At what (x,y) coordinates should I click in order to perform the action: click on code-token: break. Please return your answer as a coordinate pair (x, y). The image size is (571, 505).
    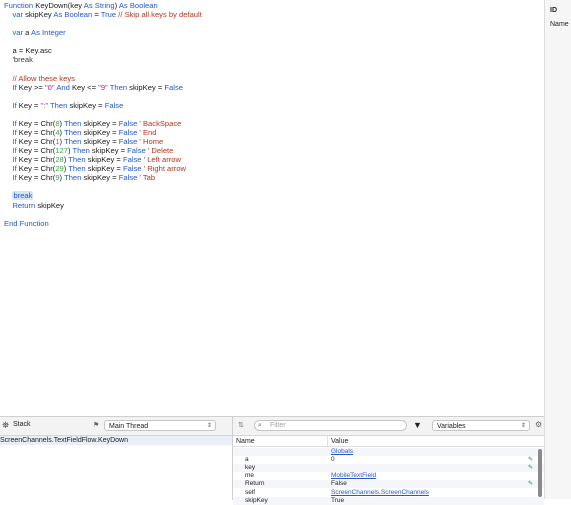
    Looking at the image, I should click on (23, 196).